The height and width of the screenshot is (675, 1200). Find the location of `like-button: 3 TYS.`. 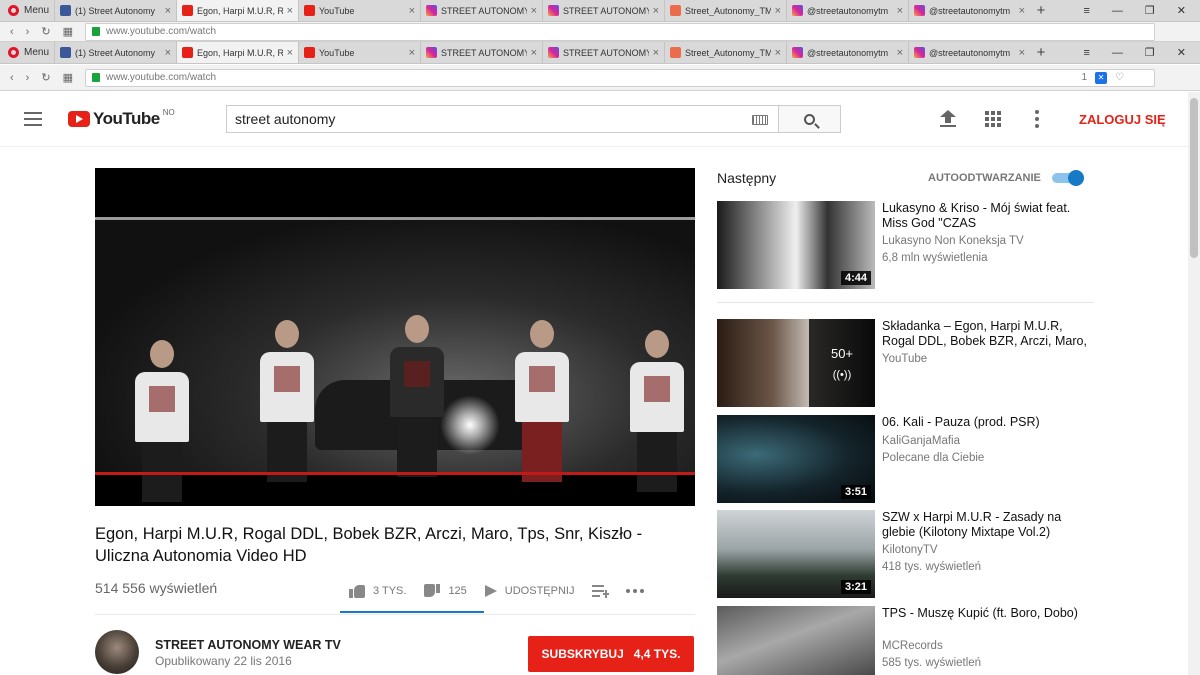

like-button: 3 TYS. is located at coordinates (377, 591).